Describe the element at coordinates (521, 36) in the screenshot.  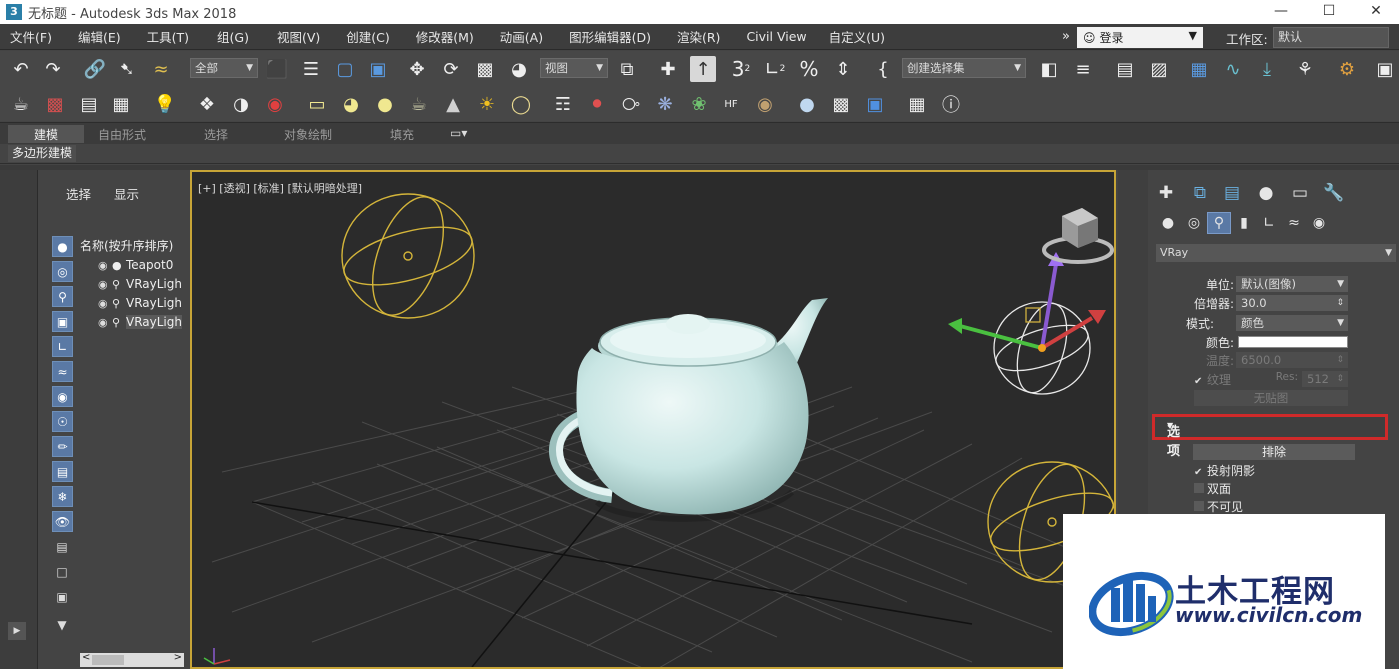
I see `menu-animation: 动画(A)` at that location.